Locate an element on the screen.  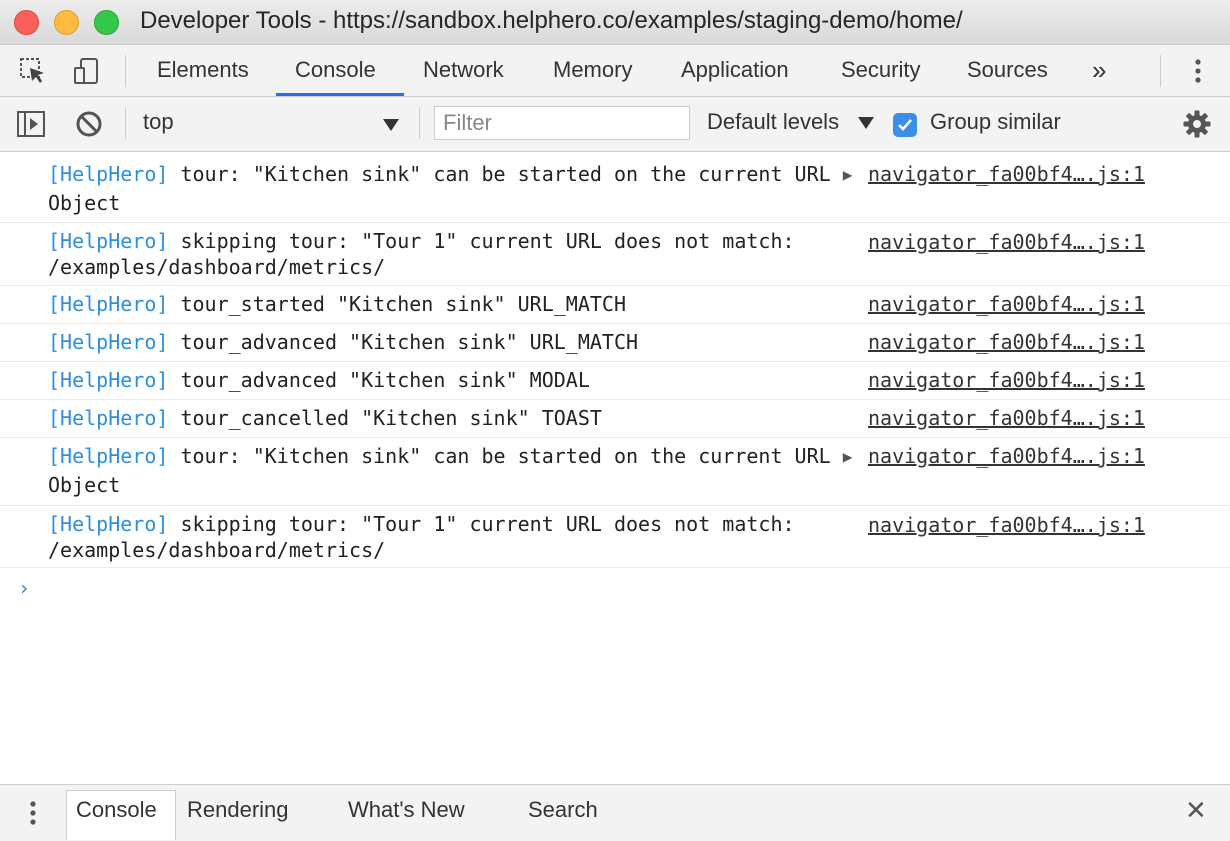
tab-network: Network is located at coordinates (463, 70).